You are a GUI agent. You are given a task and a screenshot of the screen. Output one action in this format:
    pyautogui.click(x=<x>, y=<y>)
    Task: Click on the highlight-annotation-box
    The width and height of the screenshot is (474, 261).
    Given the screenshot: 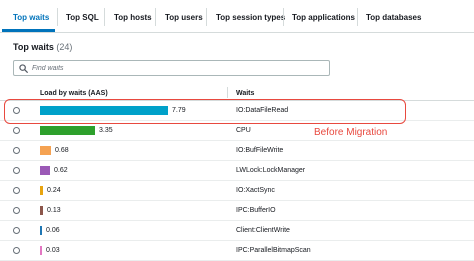 What is the action you would take?
    pyautogui.click(x=205, y=111)
    